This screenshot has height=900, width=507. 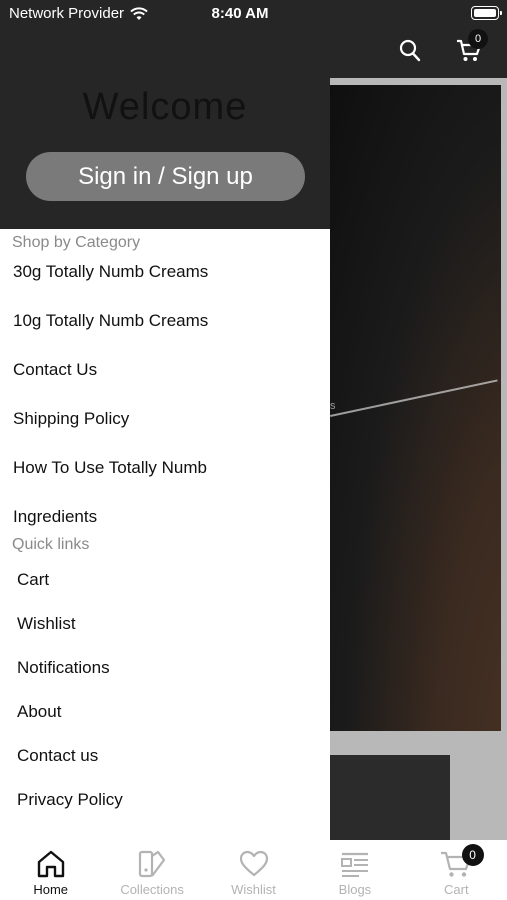 What do you see at coordinates (333, 406) in the screenshot?
I see `hero-caption: s` at bounding box center [333, 406].